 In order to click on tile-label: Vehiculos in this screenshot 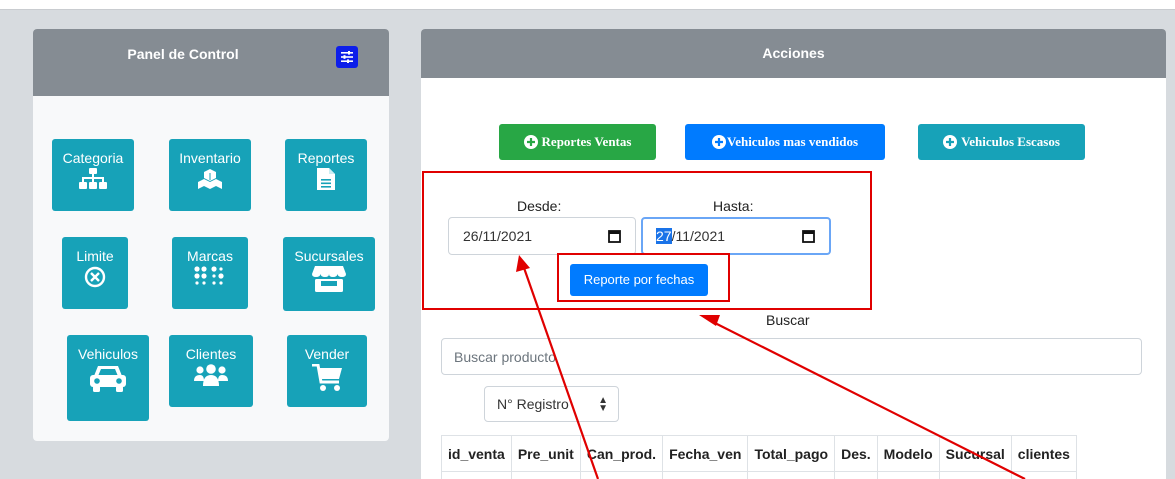, I will do `click(108, 354)`.